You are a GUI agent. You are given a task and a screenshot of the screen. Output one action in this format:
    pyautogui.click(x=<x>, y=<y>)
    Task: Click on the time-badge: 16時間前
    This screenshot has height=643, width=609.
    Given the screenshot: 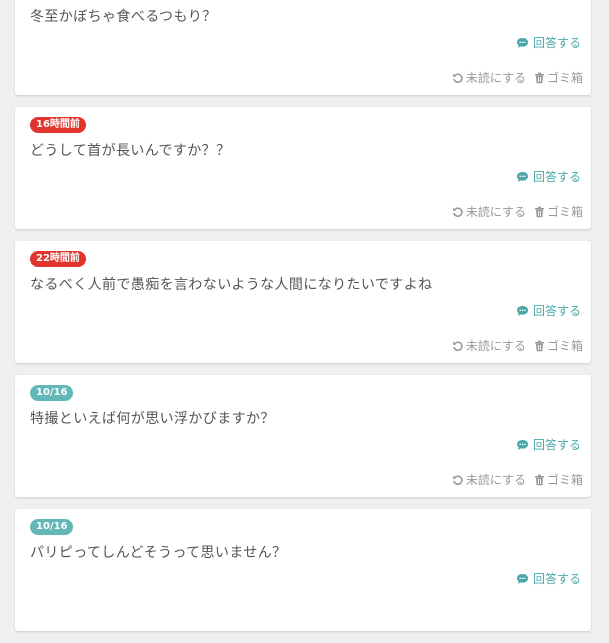 What is the action you would take?
    pyautogui.click(x=58, y=125)
    